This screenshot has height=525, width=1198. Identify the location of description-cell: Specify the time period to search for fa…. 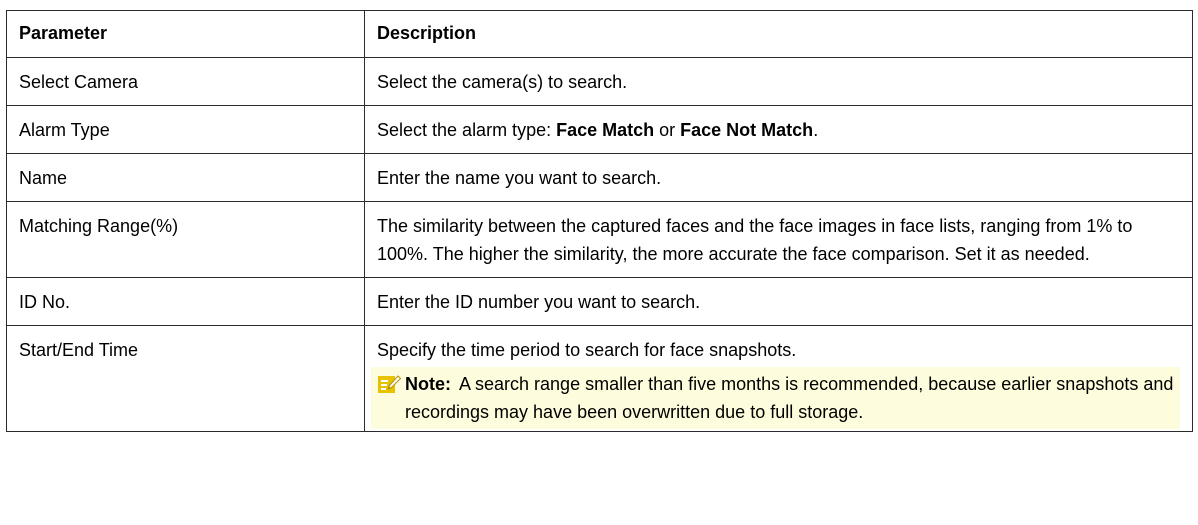
(778, 378).